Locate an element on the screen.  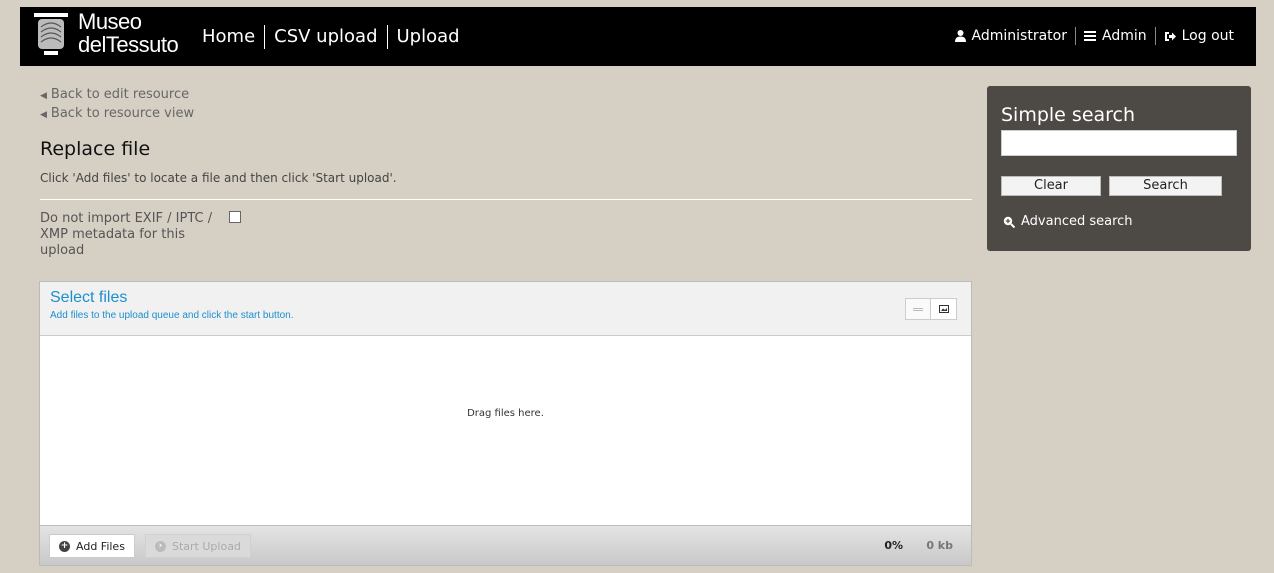
thumbnail-view-icon is located at coordinates (943, 309).